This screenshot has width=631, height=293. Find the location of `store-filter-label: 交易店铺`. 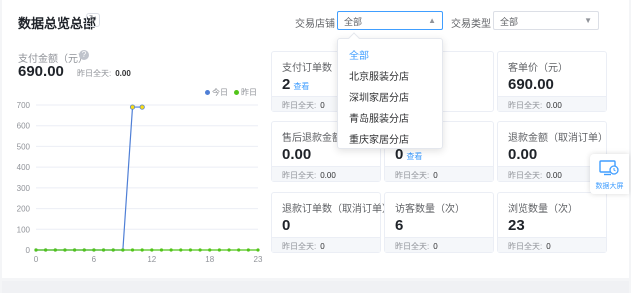

store-filter-label: 交易店铺 is located at coordinates (315, 24).